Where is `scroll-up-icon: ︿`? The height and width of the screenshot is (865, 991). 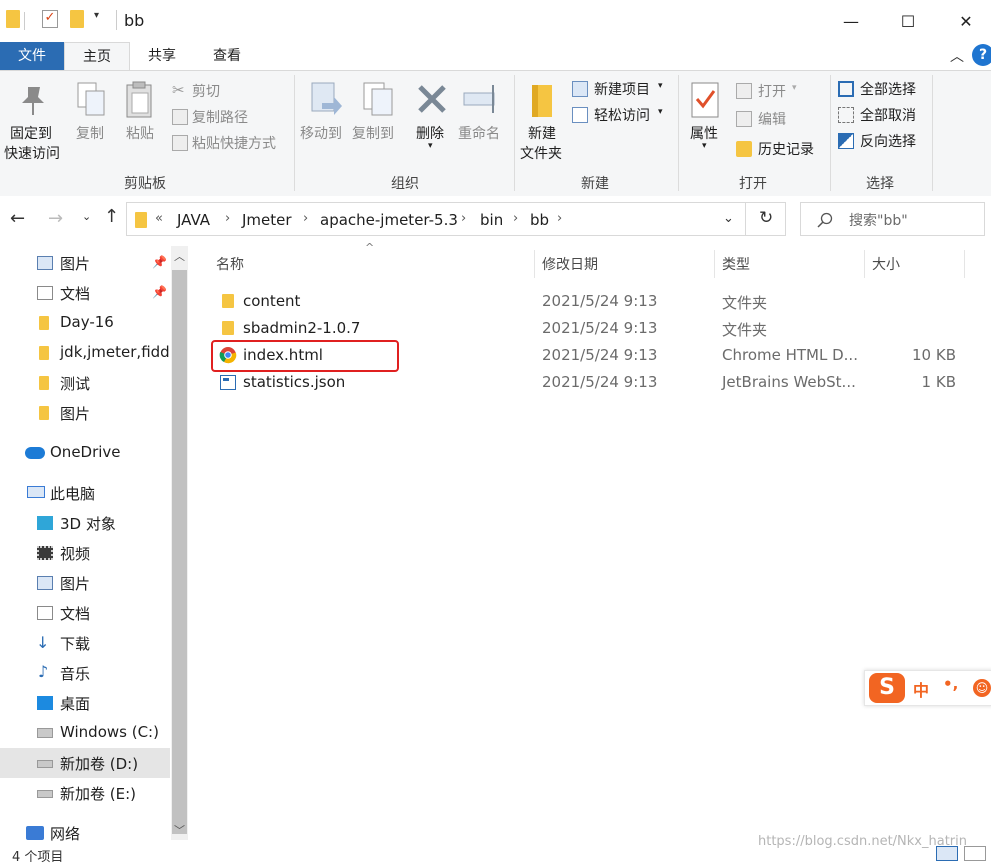 scroll-up-icon: ︿ is located at coordinates (179, 256).